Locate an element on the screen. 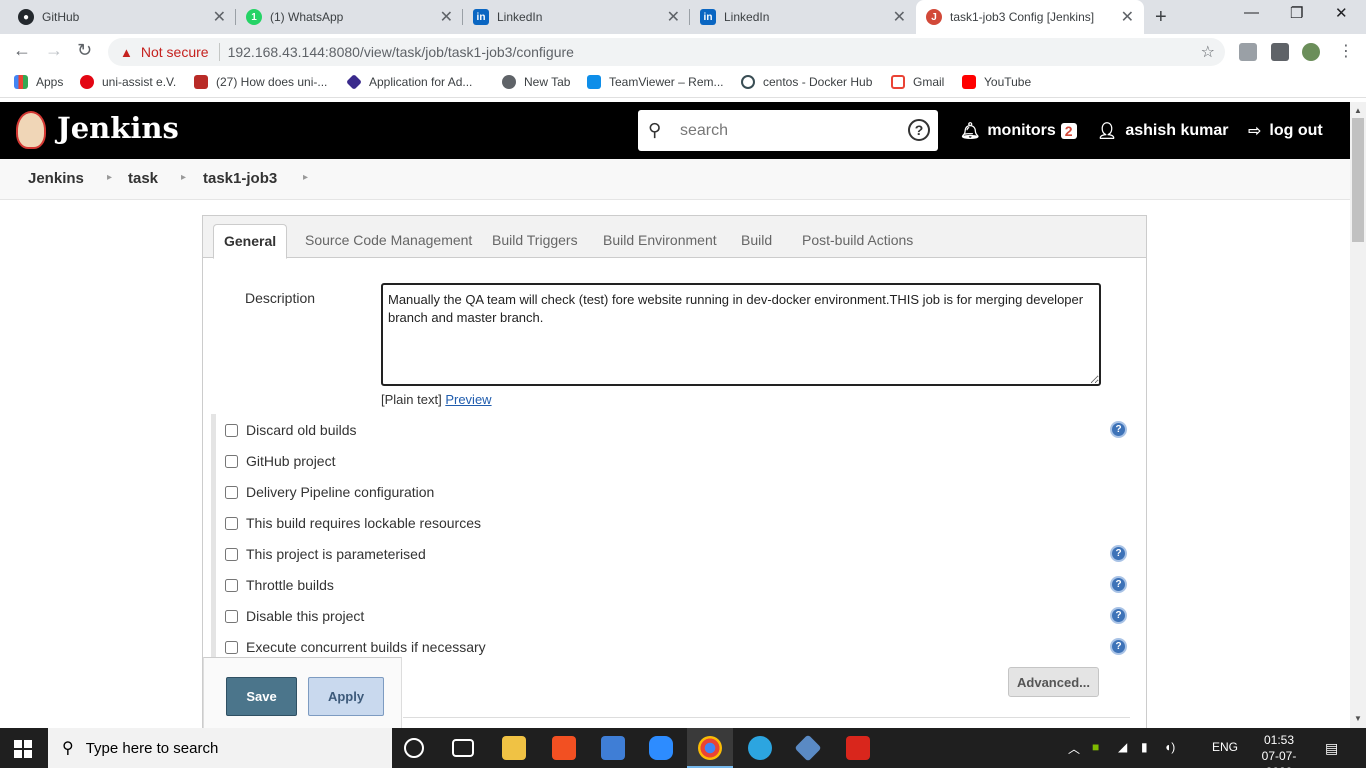 The height and width of the screenshot is (768, 1366). menu-icon: ⋮ is located at coordinates (1346, 51).